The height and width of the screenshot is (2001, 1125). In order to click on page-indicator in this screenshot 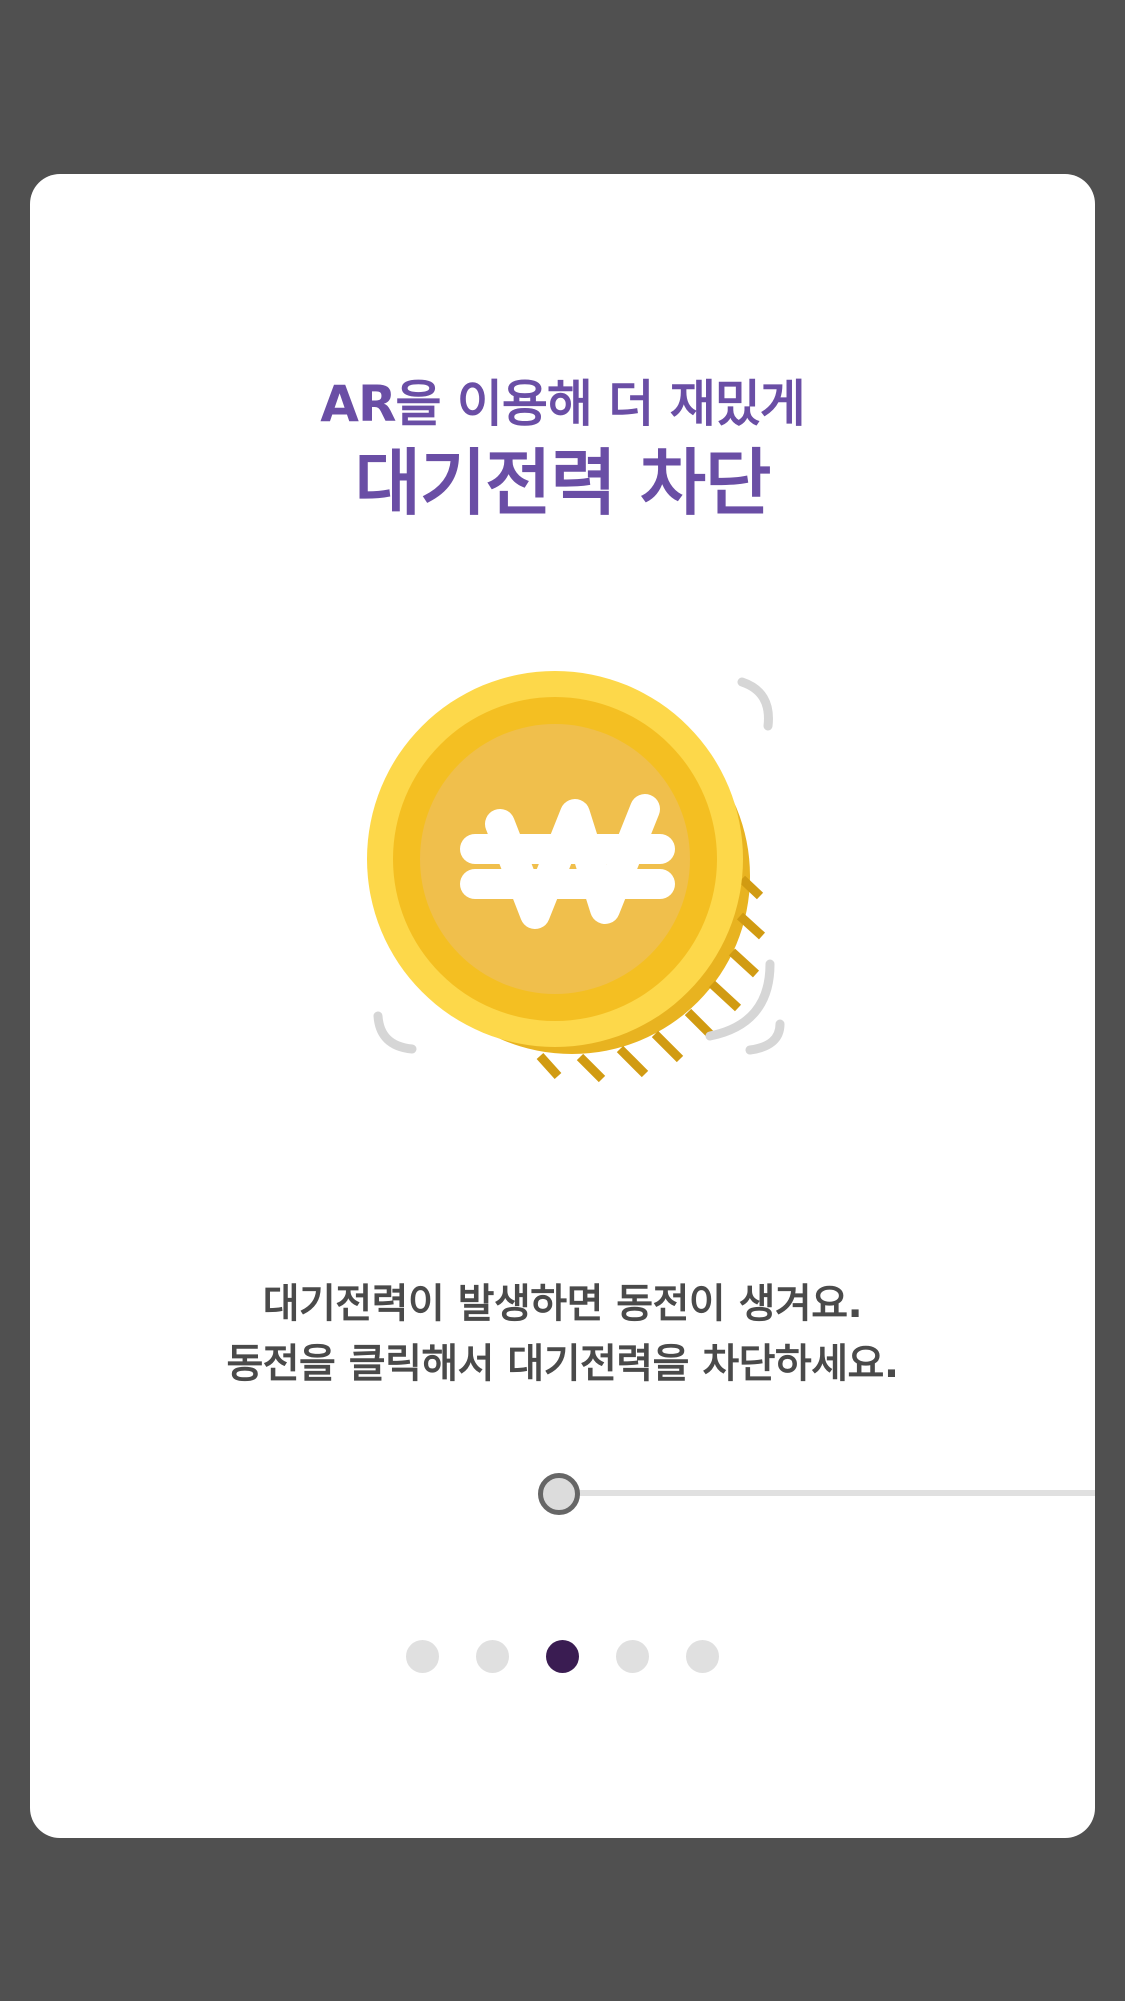, I will do `click(562, 1656)`.